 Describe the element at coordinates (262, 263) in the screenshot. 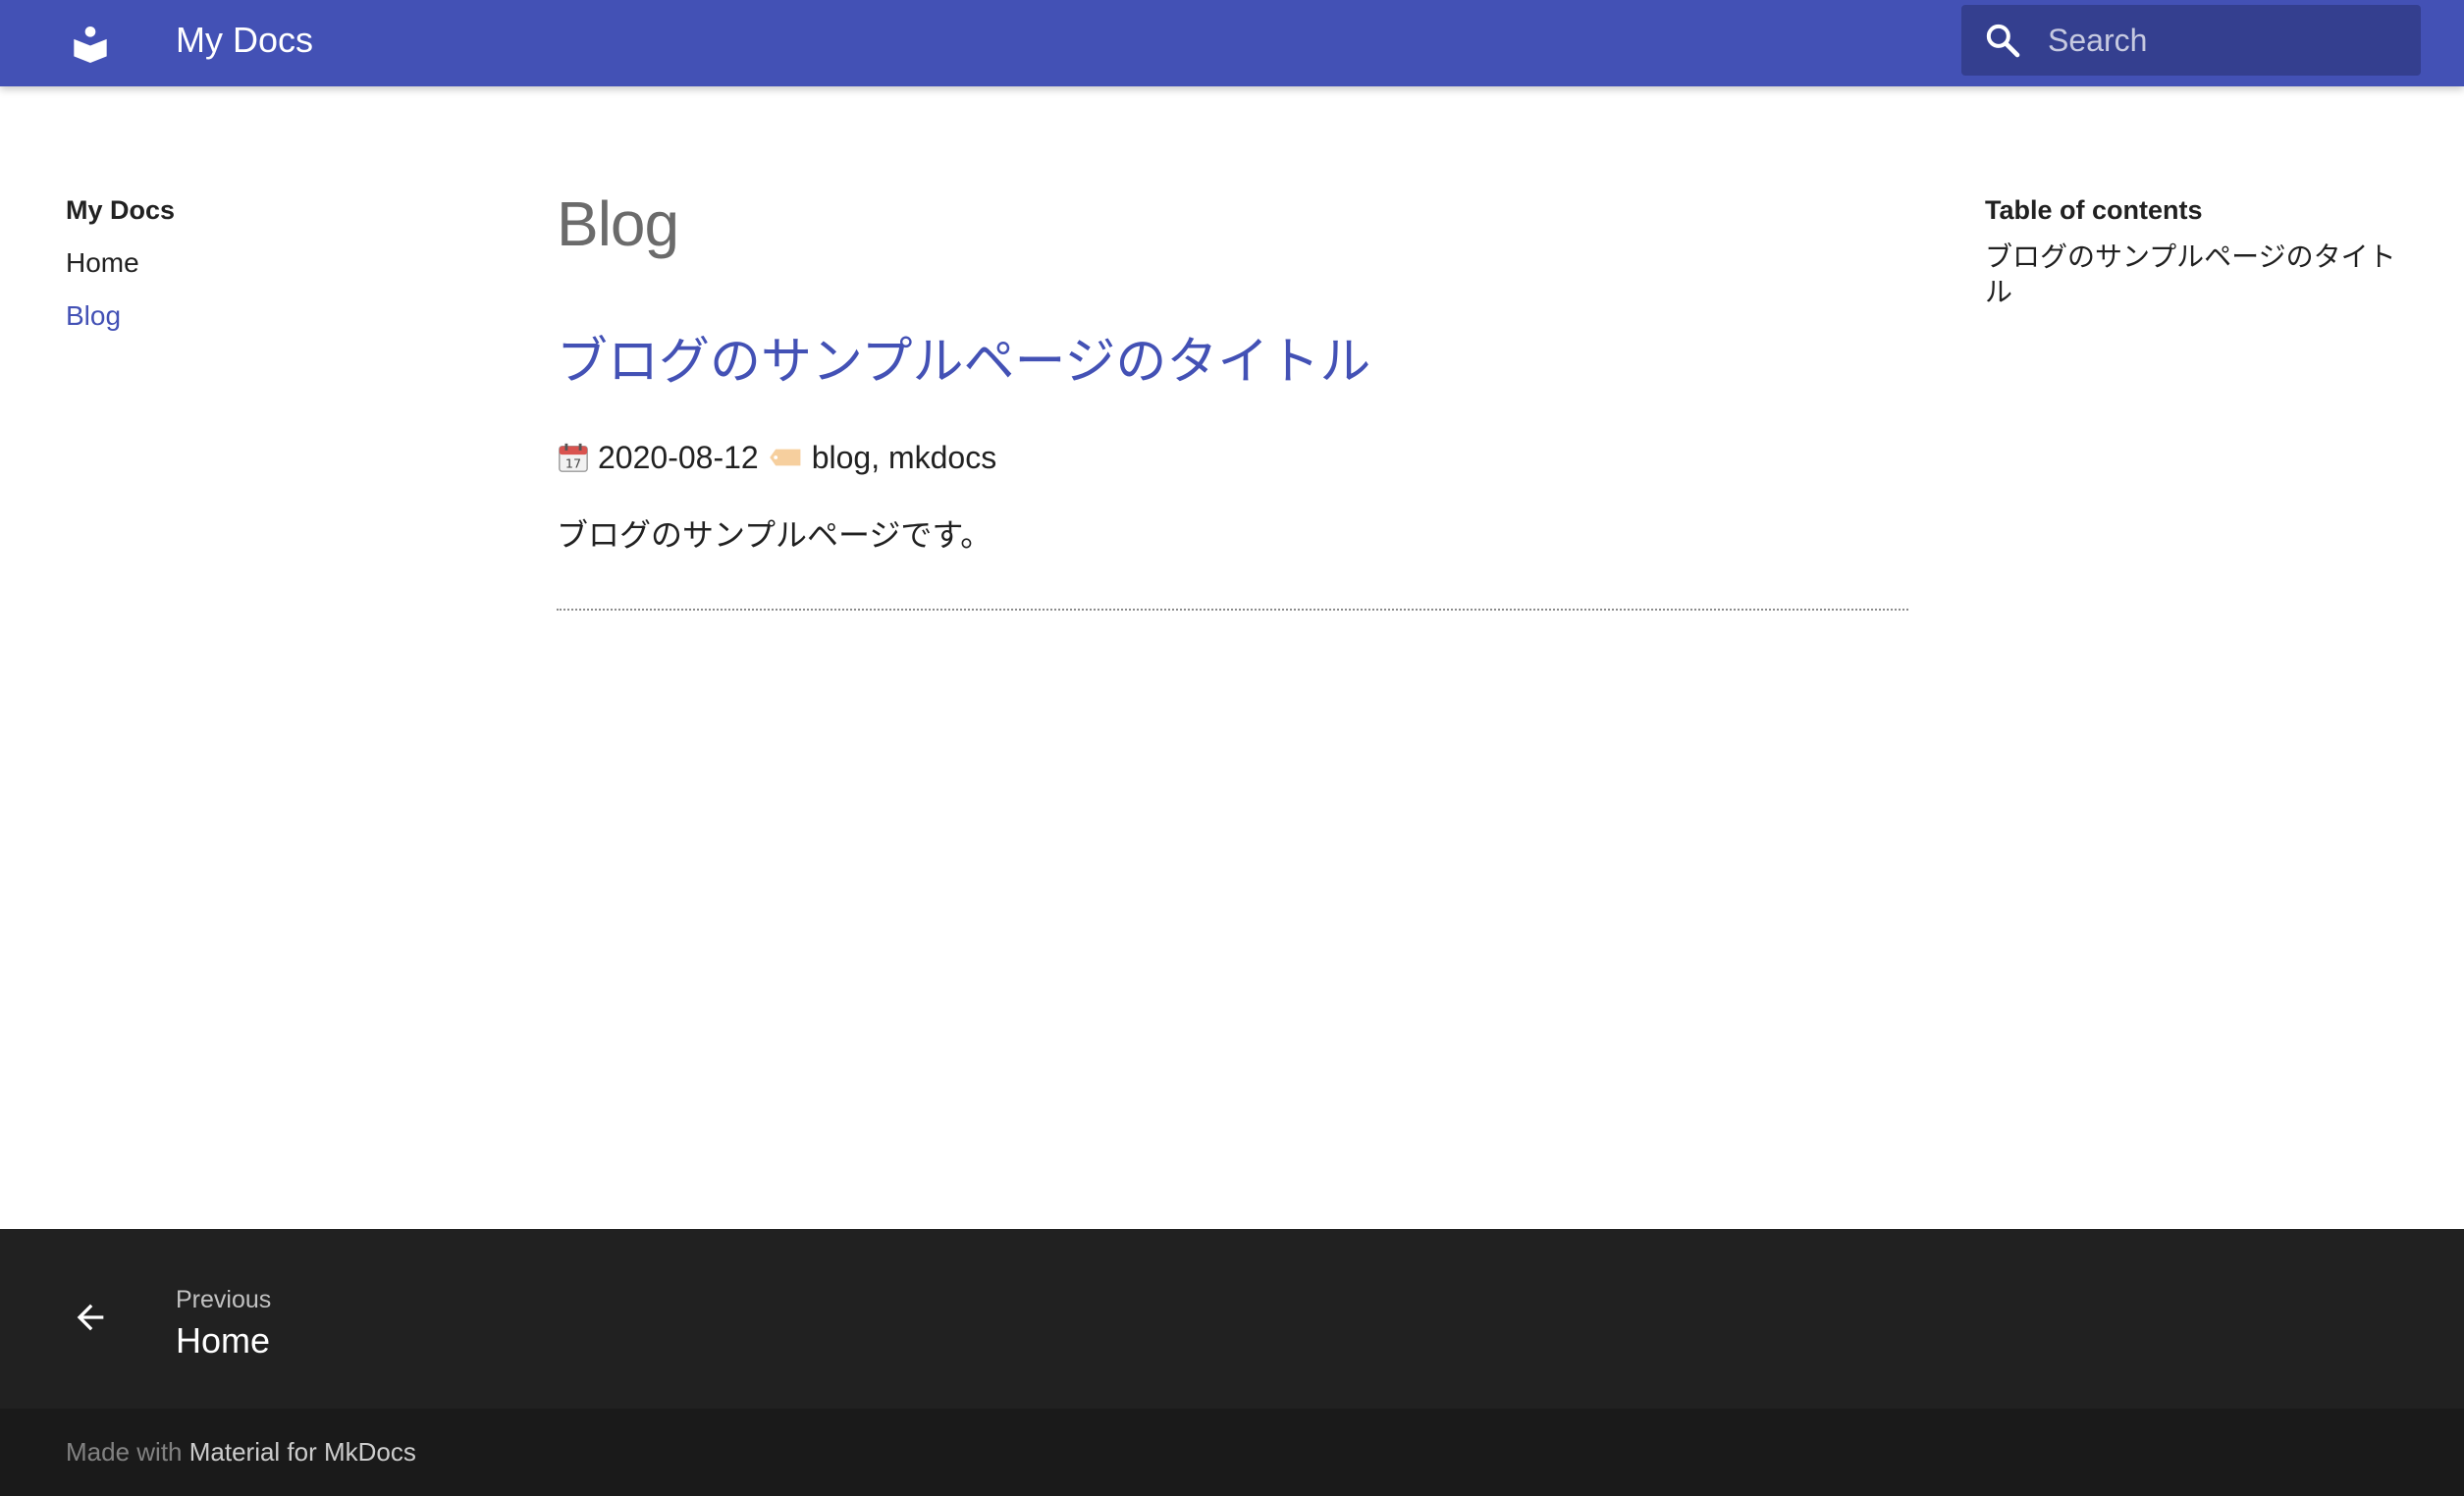

I see `nav-item-home: Home` at that location.